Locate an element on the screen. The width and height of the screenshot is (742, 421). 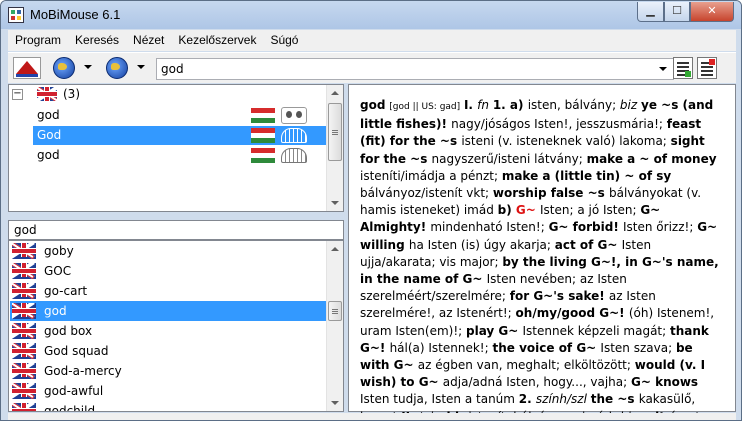
list-item: godchild is located at coordinates (168, 406).